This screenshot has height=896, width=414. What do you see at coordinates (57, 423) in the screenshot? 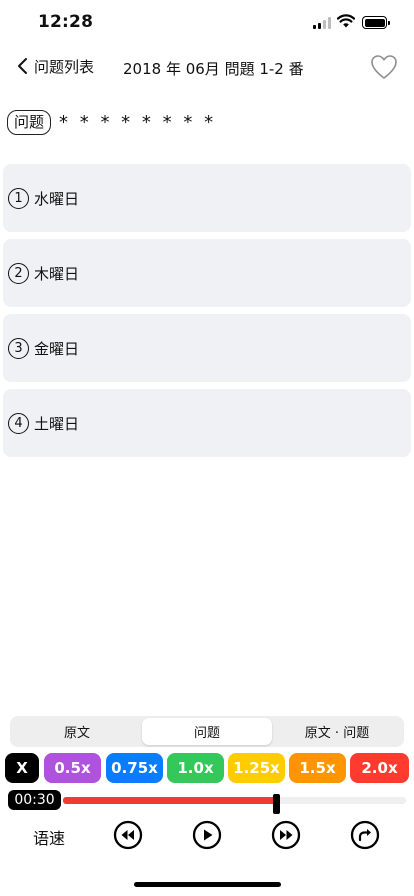
I see `option-label: 土曜日` at bounding box center [57, 423].